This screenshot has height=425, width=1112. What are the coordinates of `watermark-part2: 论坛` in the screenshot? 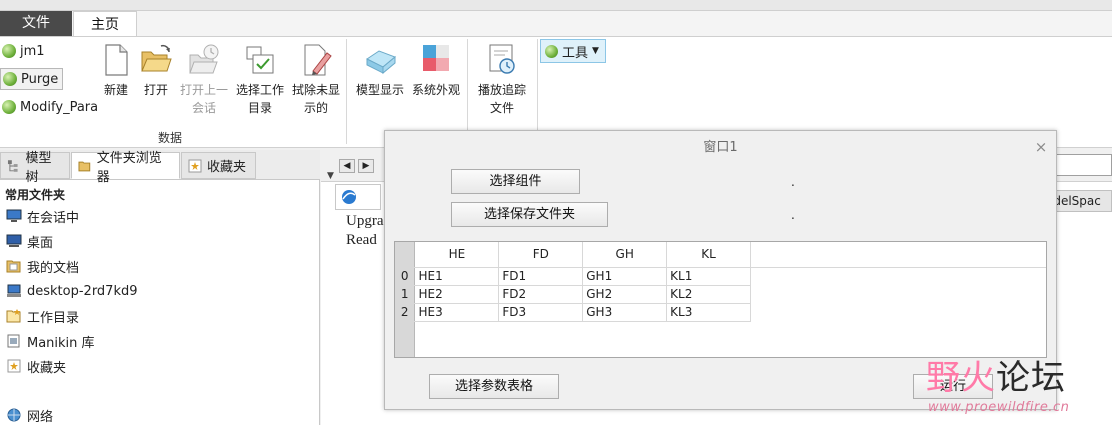 It's located at (1031, 378).